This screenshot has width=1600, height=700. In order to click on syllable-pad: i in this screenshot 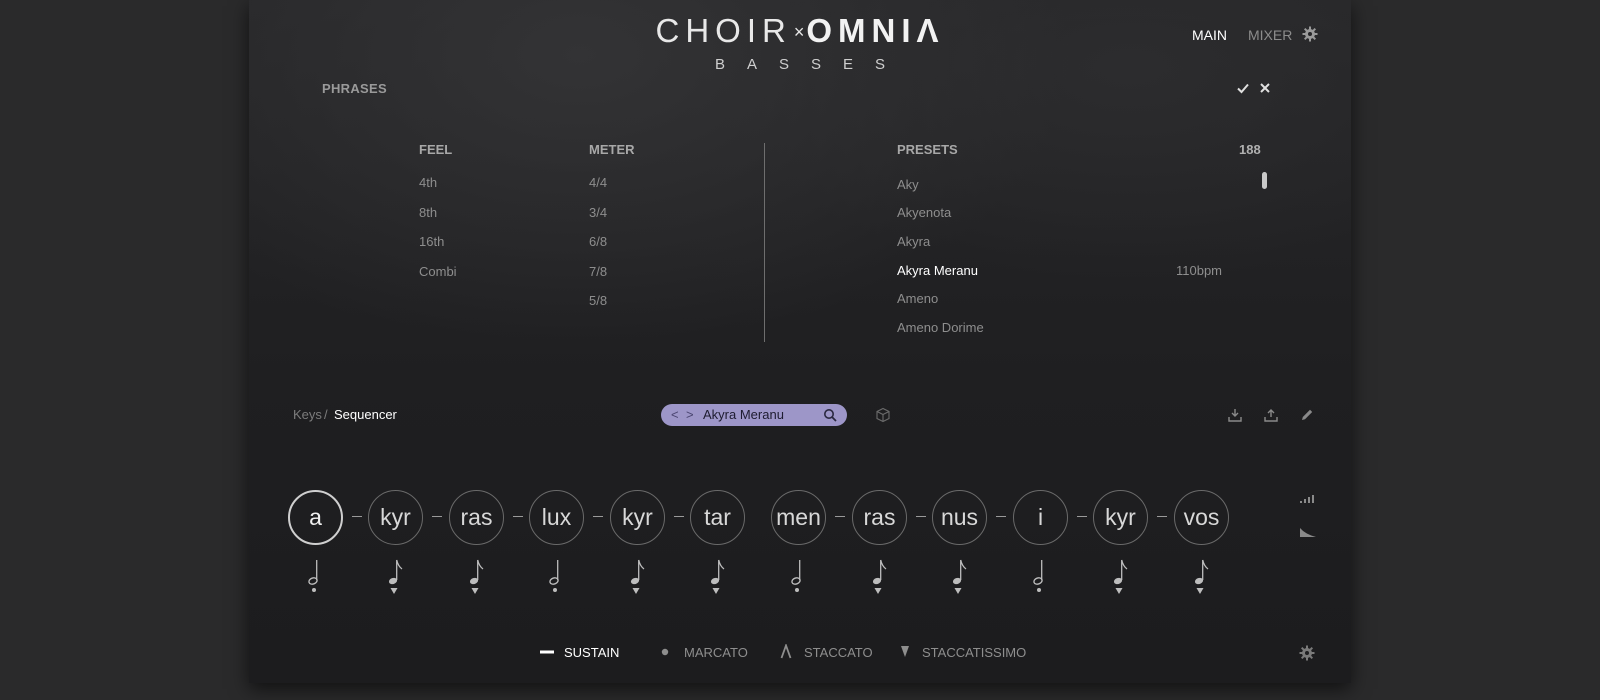, I will do `click(1040, 517)`.